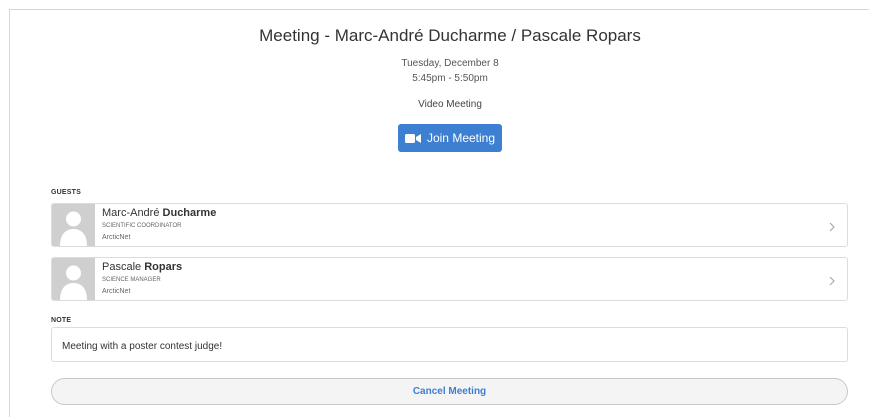  I want to click on guest-role: SCIENCE MANAGER, so click(131, 280).